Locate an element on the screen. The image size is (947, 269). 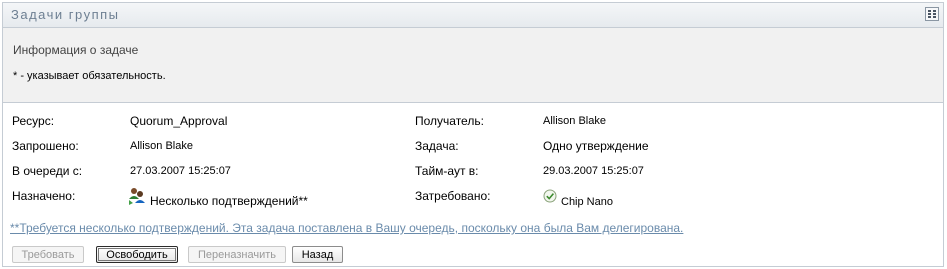
resource-value: Quorum_Approval is located at coordinates (179, 121).